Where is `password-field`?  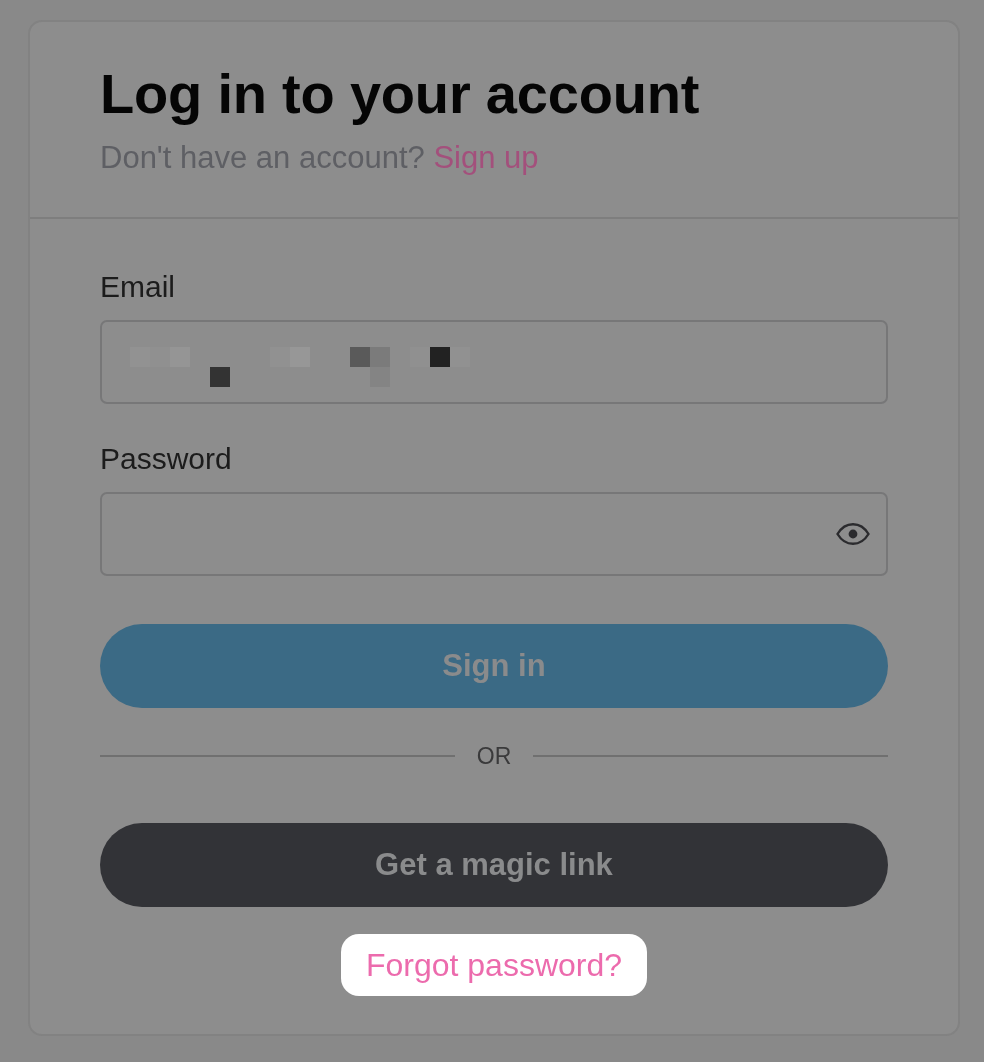 password-field is located at coordinates (494, 534).